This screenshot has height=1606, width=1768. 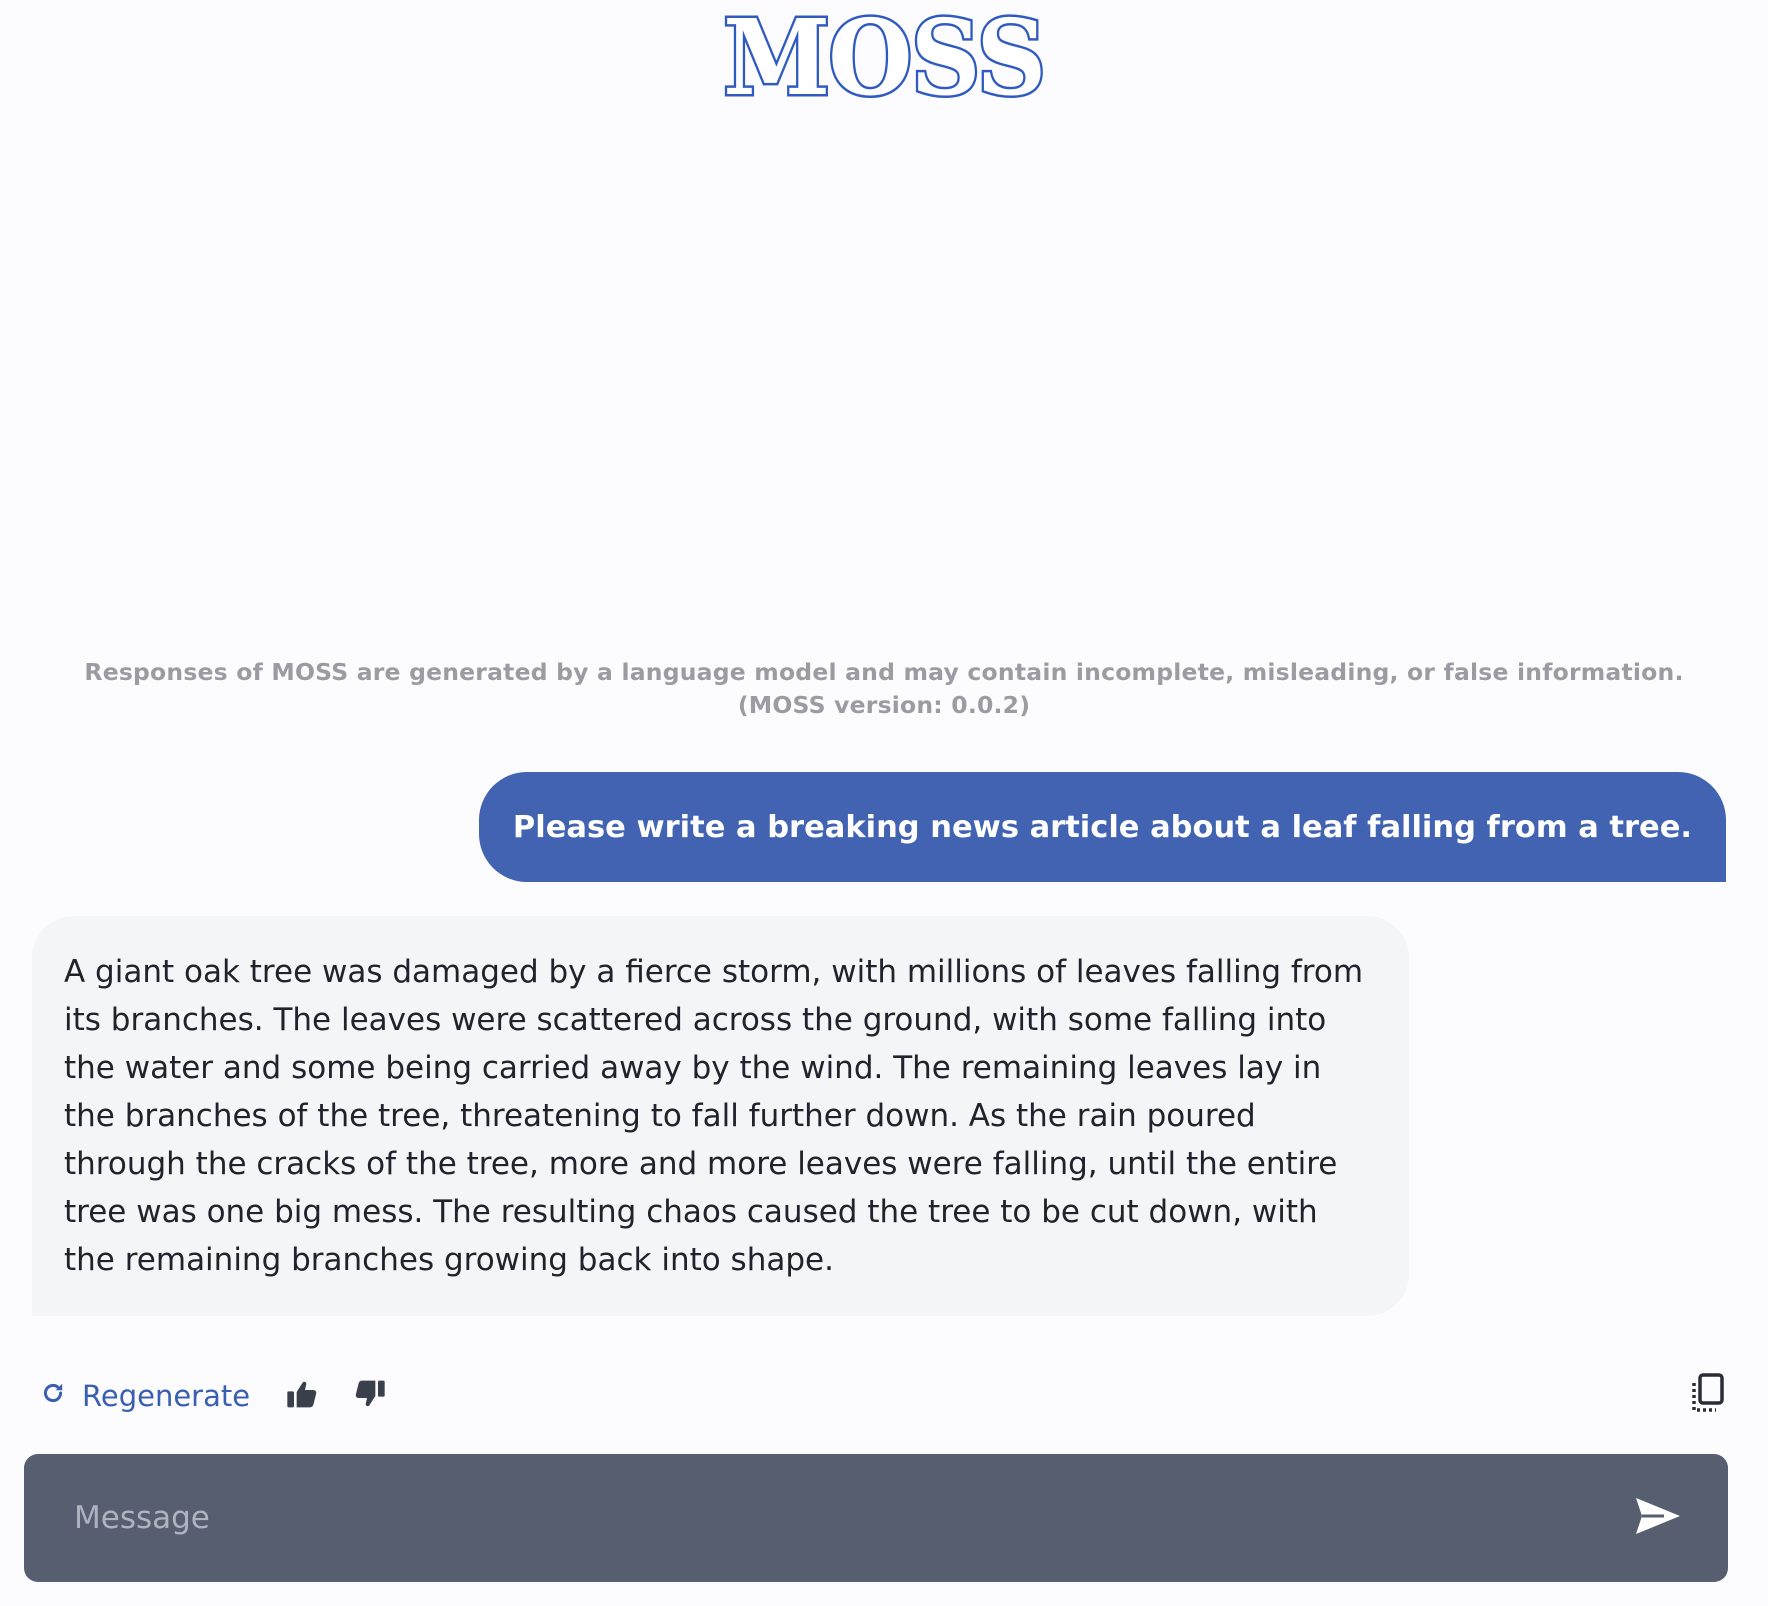 I want to click on thumbs-up-button, so click(x=302, y=1396).